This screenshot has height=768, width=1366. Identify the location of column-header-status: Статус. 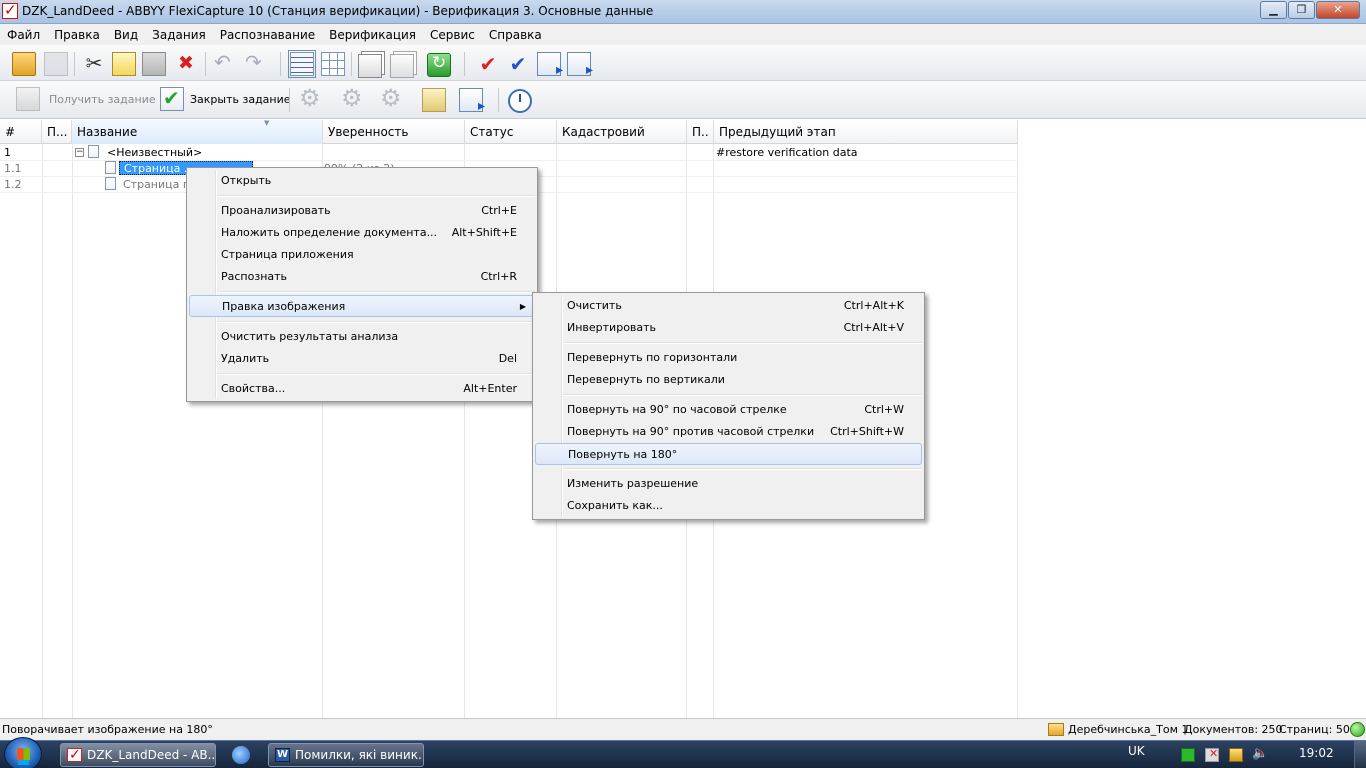
(511, 132).